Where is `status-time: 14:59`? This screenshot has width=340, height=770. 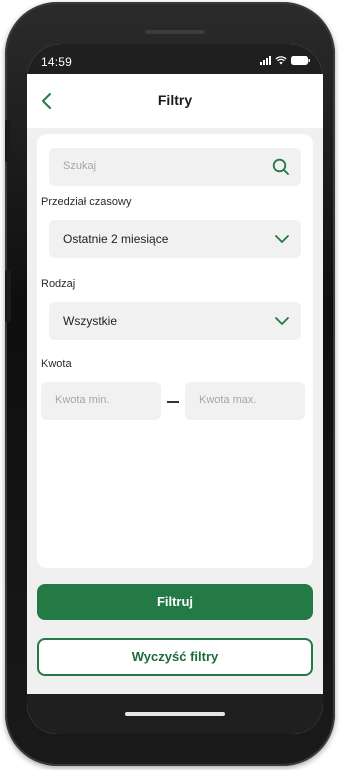
status-time: 14:59 is located at coordinates (57, 62).